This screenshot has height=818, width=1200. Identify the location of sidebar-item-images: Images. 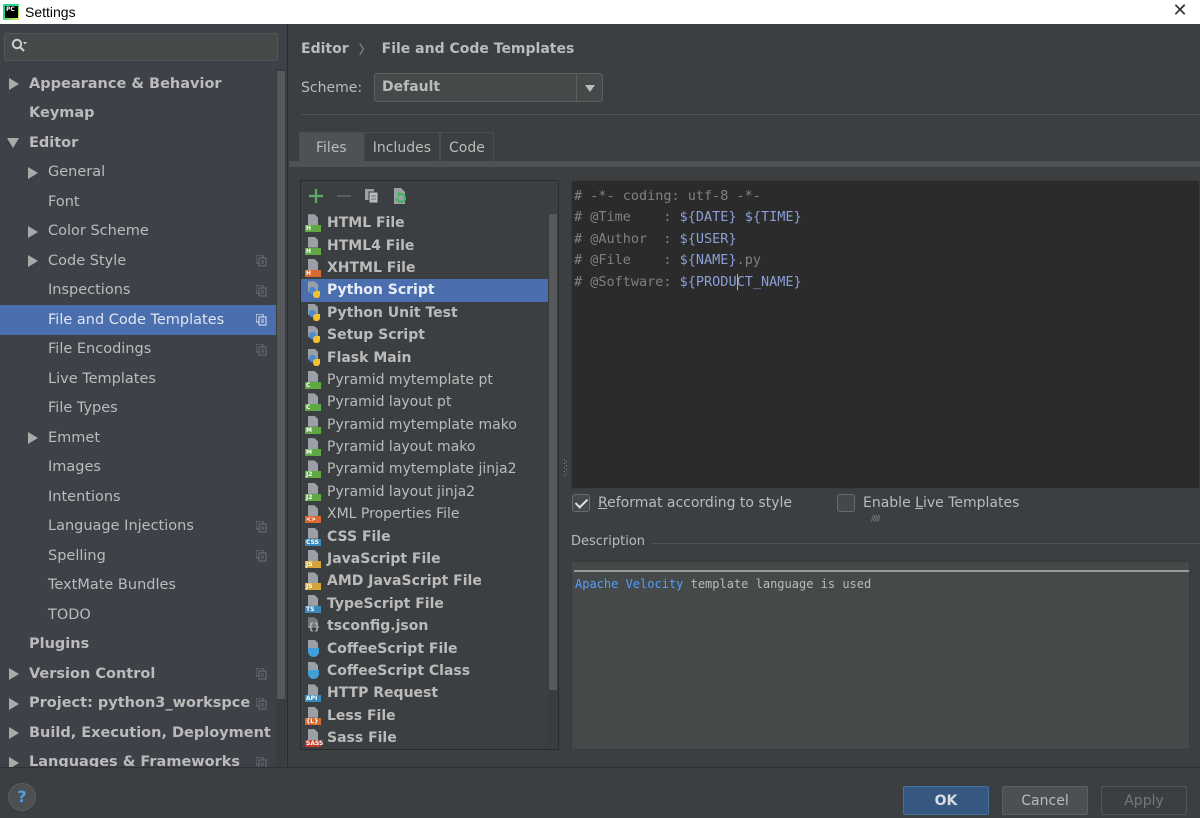
(138, 468).